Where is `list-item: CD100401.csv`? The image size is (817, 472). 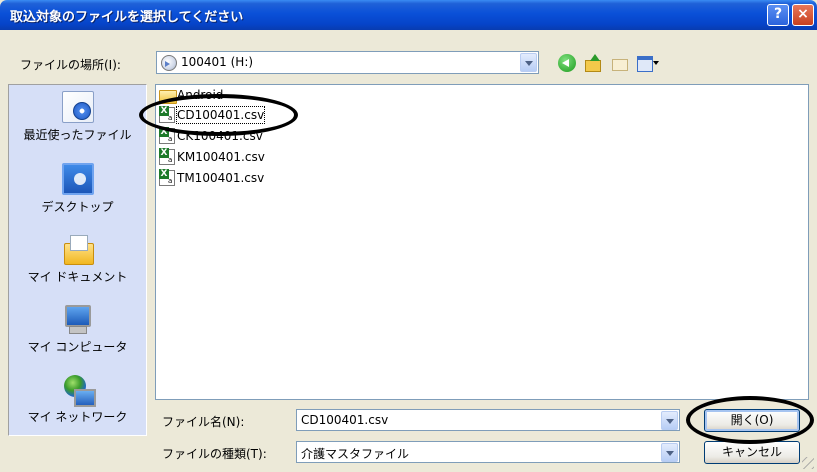
list-item: CD100401.csv is located at coordinates (212, 115).